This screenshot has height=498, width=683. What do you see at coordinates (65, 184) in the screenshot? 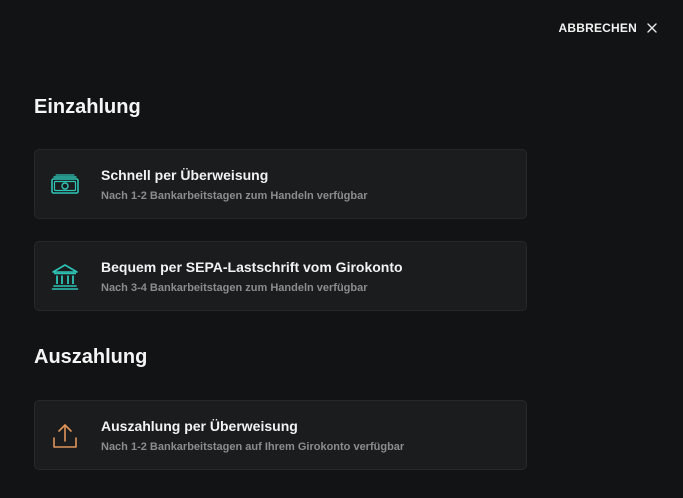
I see `banknote-icon` at bounding box center [65, 184].